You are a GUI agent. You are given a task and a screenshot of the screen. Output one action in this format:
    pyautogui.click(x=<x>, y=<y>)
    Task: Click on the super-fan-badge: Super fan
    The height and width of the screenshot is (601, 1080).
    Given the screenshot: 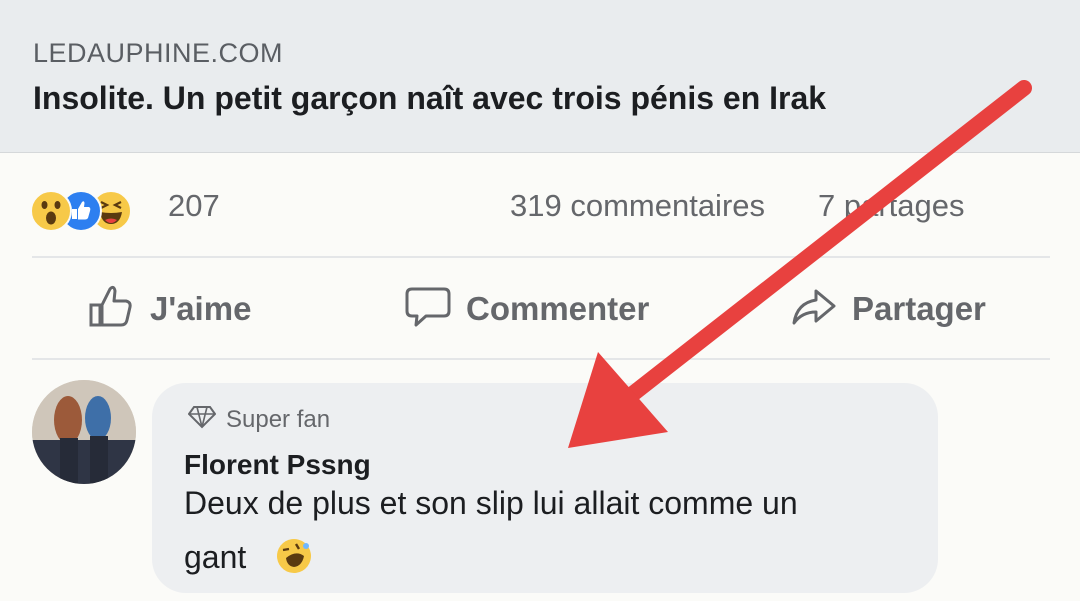 What is the action you would take?
    pyautogui.click(x=259, y=419)
    